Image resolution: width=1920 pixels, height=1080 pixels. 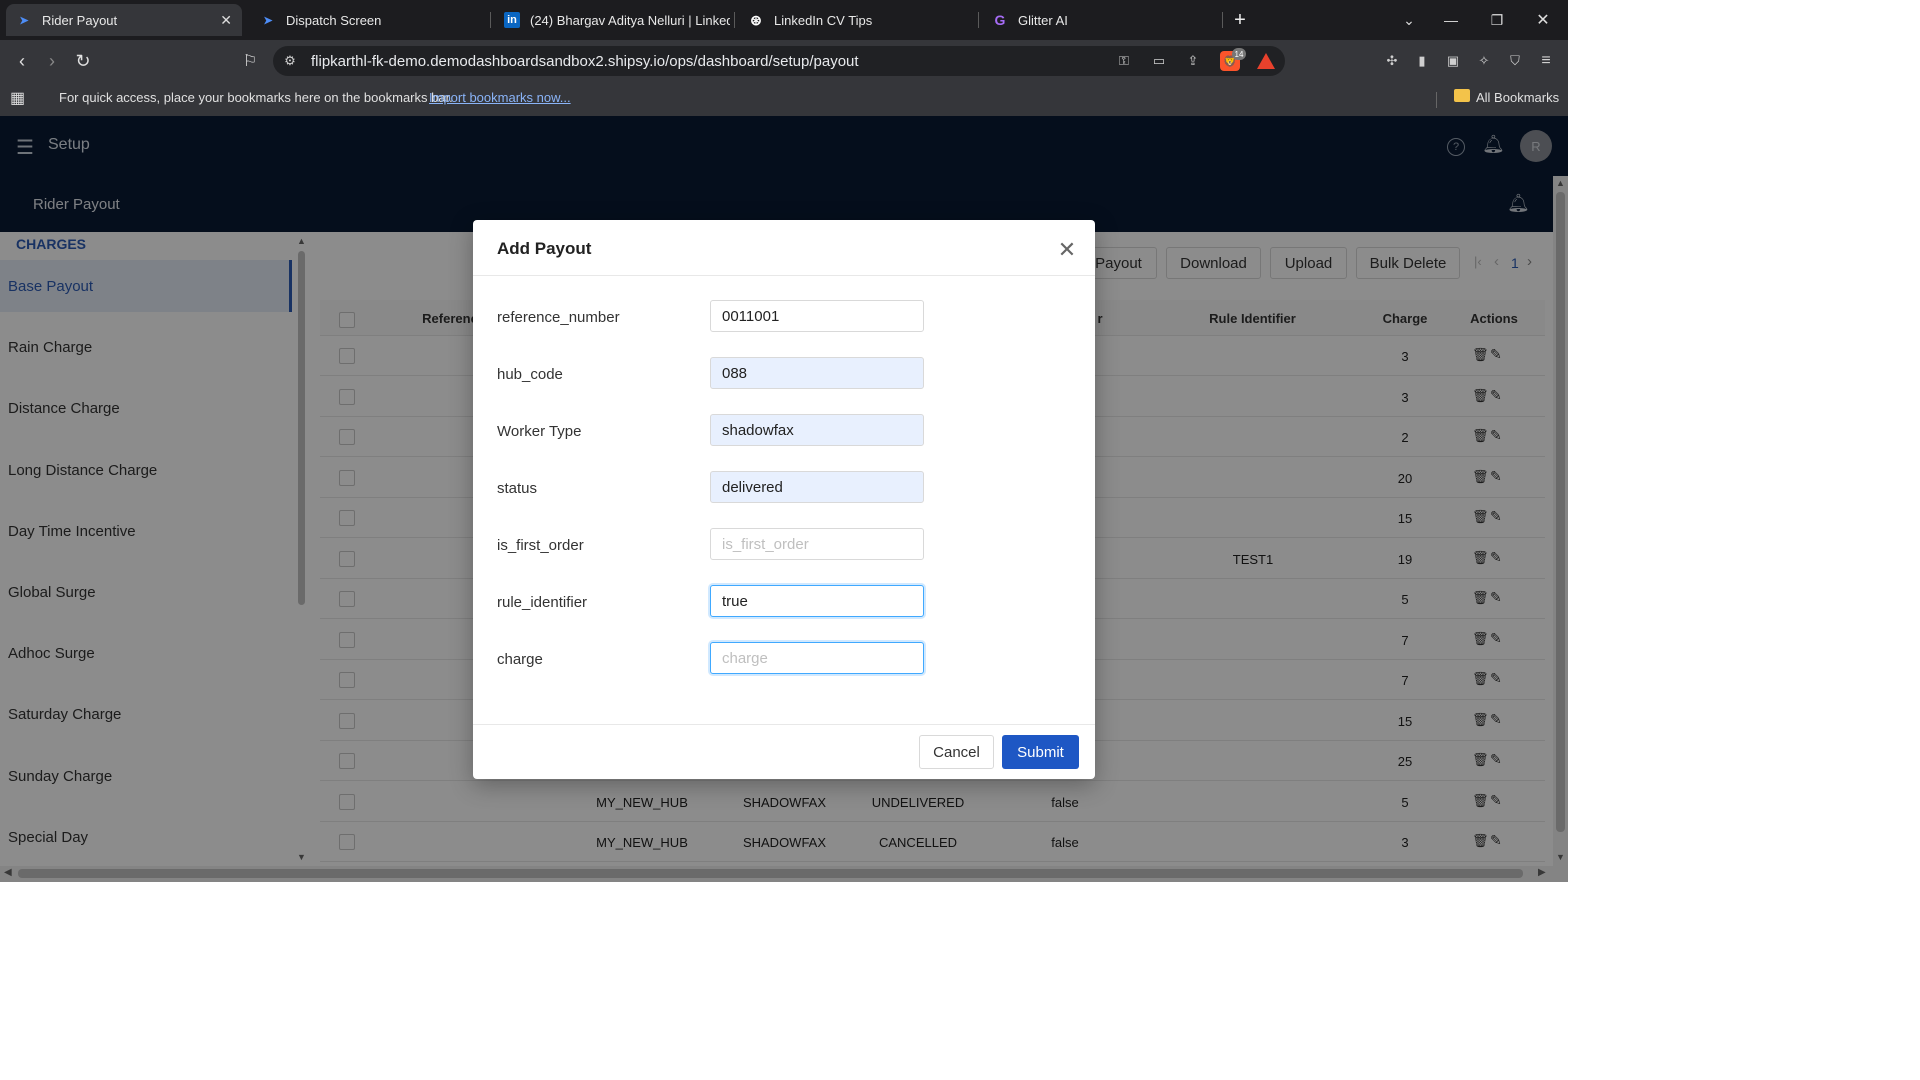 What do you see at coordinates (817, 544) in the screenshot?
I see `is-first-order-input` at bounding box center [817, 544].